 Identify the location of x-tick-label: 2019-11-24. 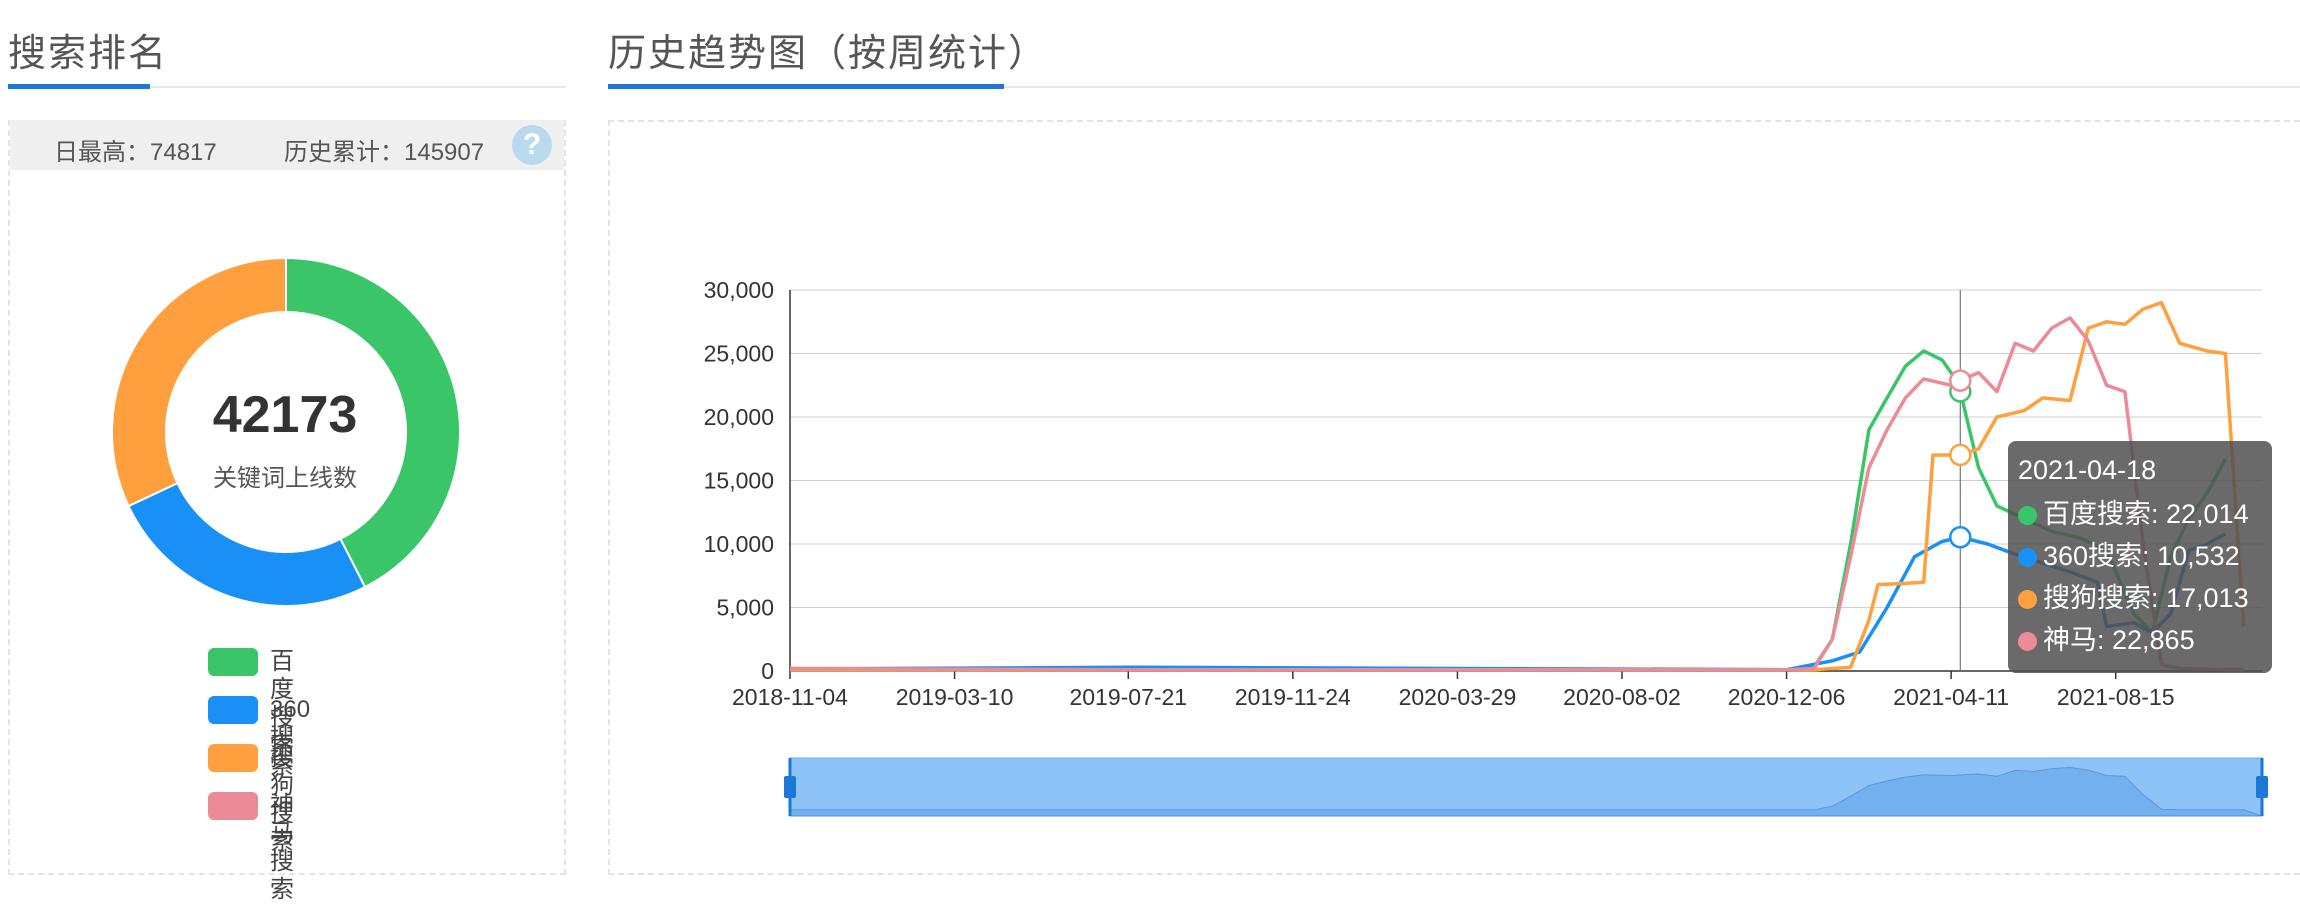
(1293, 697).